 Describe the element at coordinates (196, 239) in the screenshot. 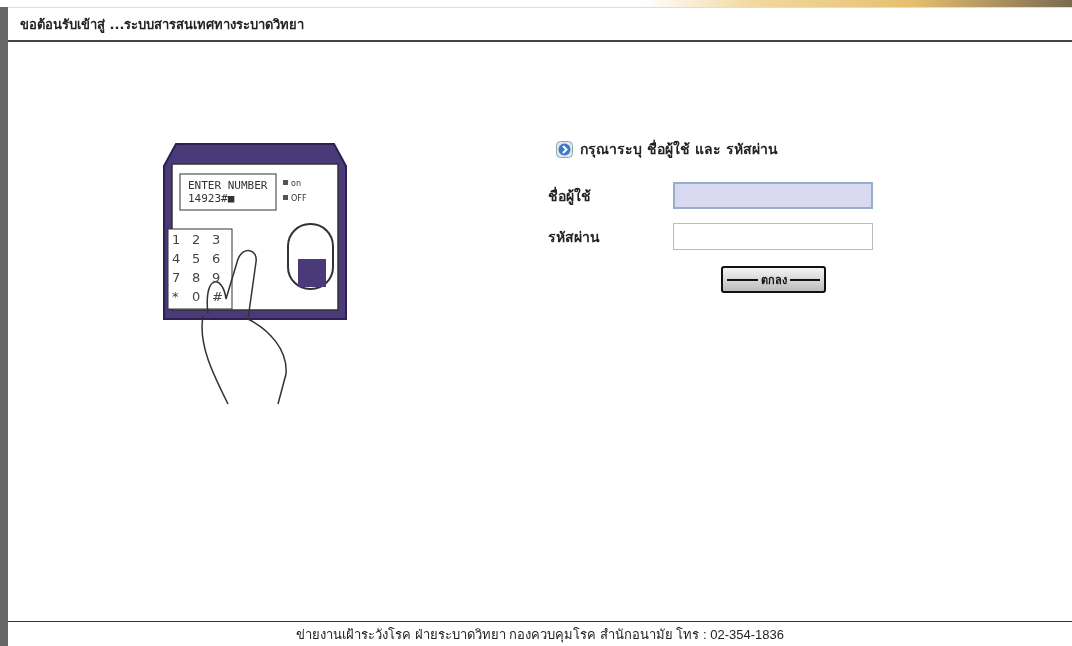

I see `key-label: 2` at that location.